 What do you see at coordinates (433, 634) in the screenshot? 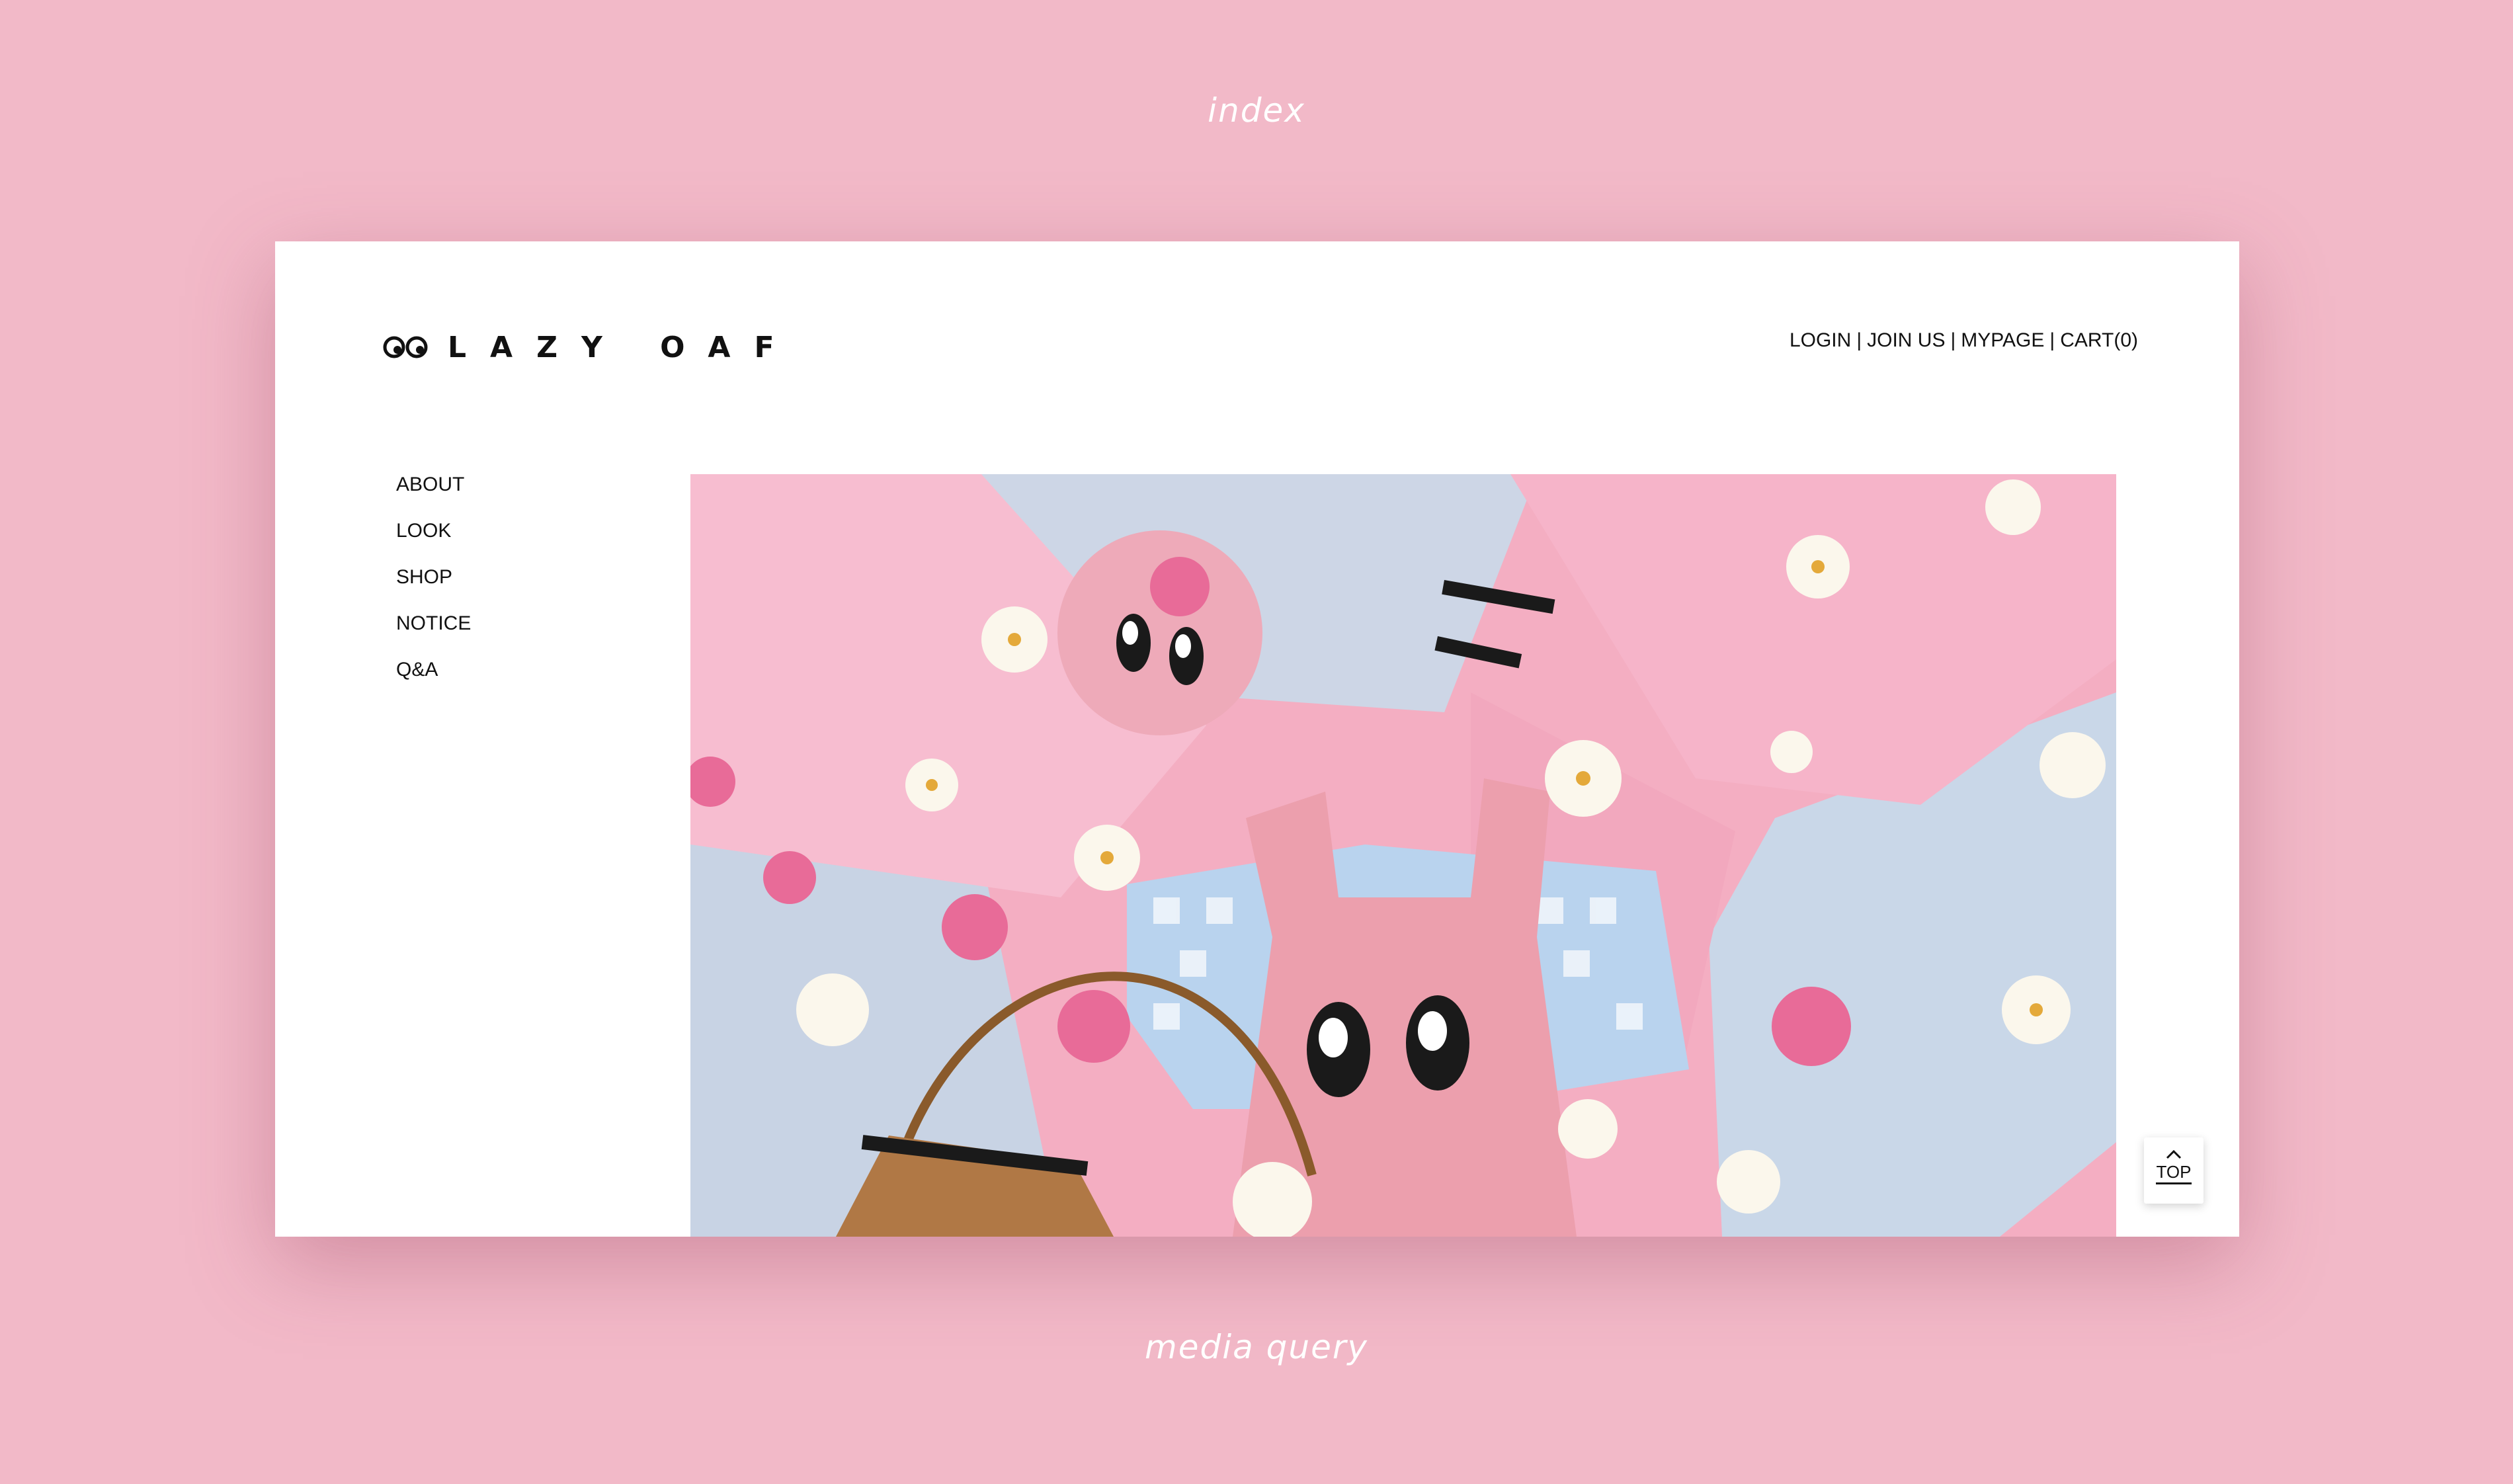
I see `side-nav-notice: NOTICE` at bounding box center [433, 634].